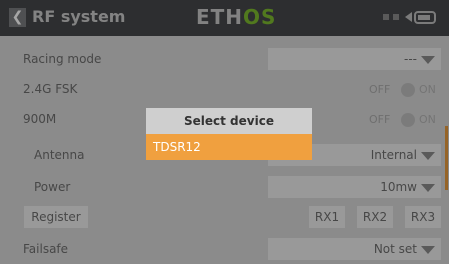 Image resolution: width=449 pixels, height=264 pixels. I want to click on device-option-tdsr12: TDSR12, so click(229, 147).